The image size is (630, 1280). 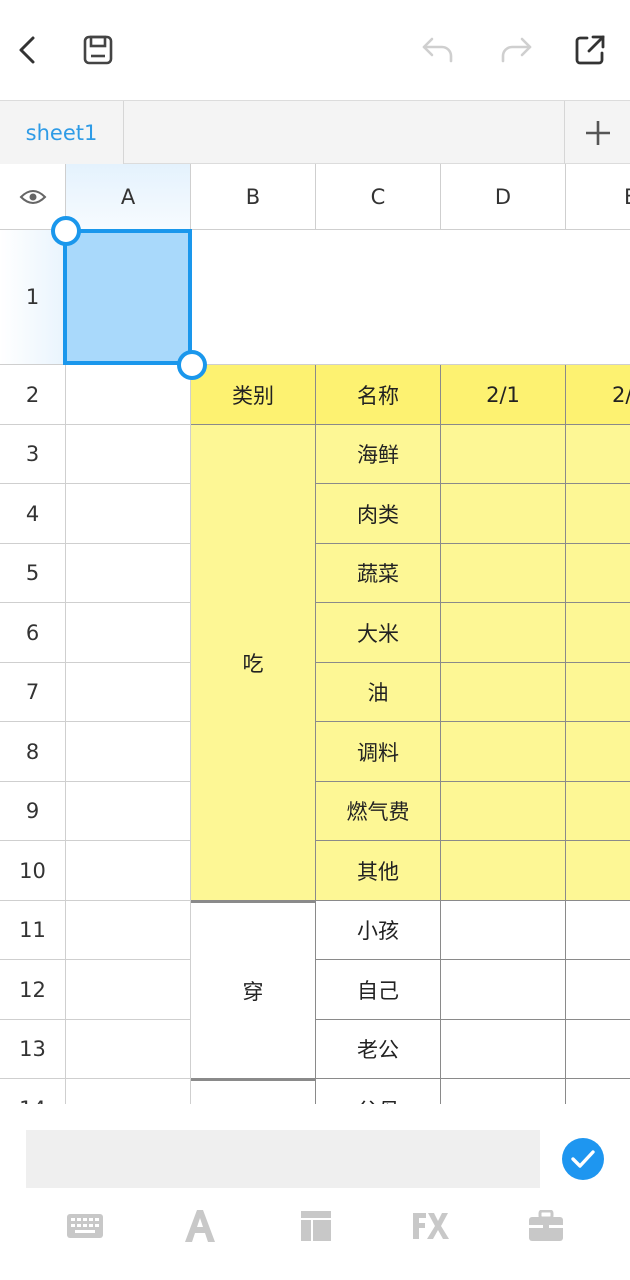 I want to click on share-button, so click(x=590, y=50).